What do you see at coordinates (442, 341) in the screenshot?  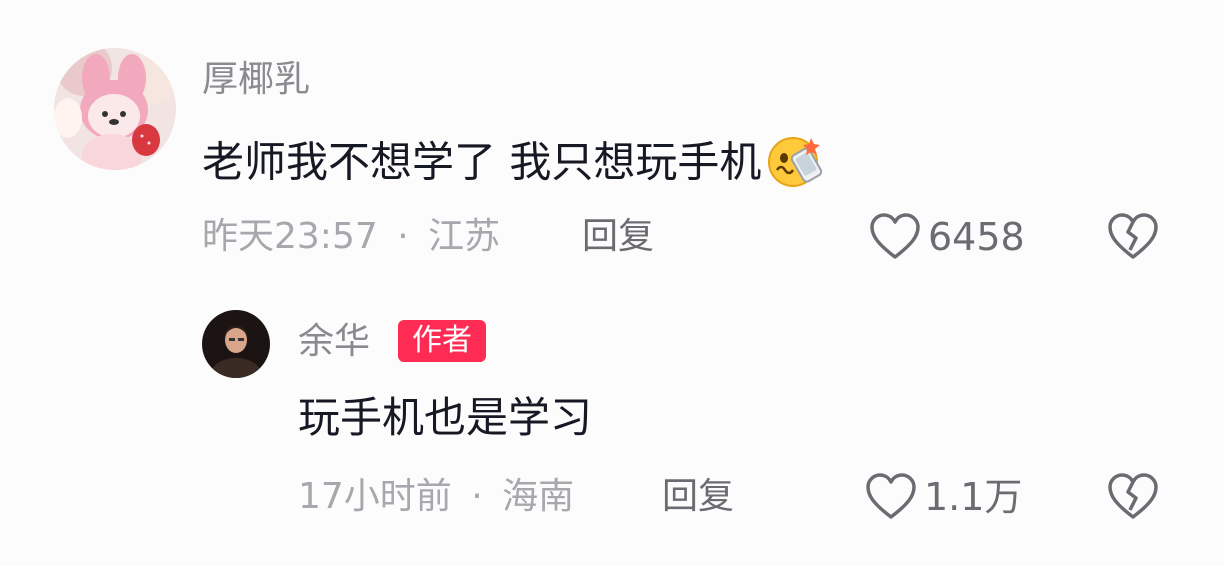 I see `author-badge: 作者` at bounding box center [442, 341].